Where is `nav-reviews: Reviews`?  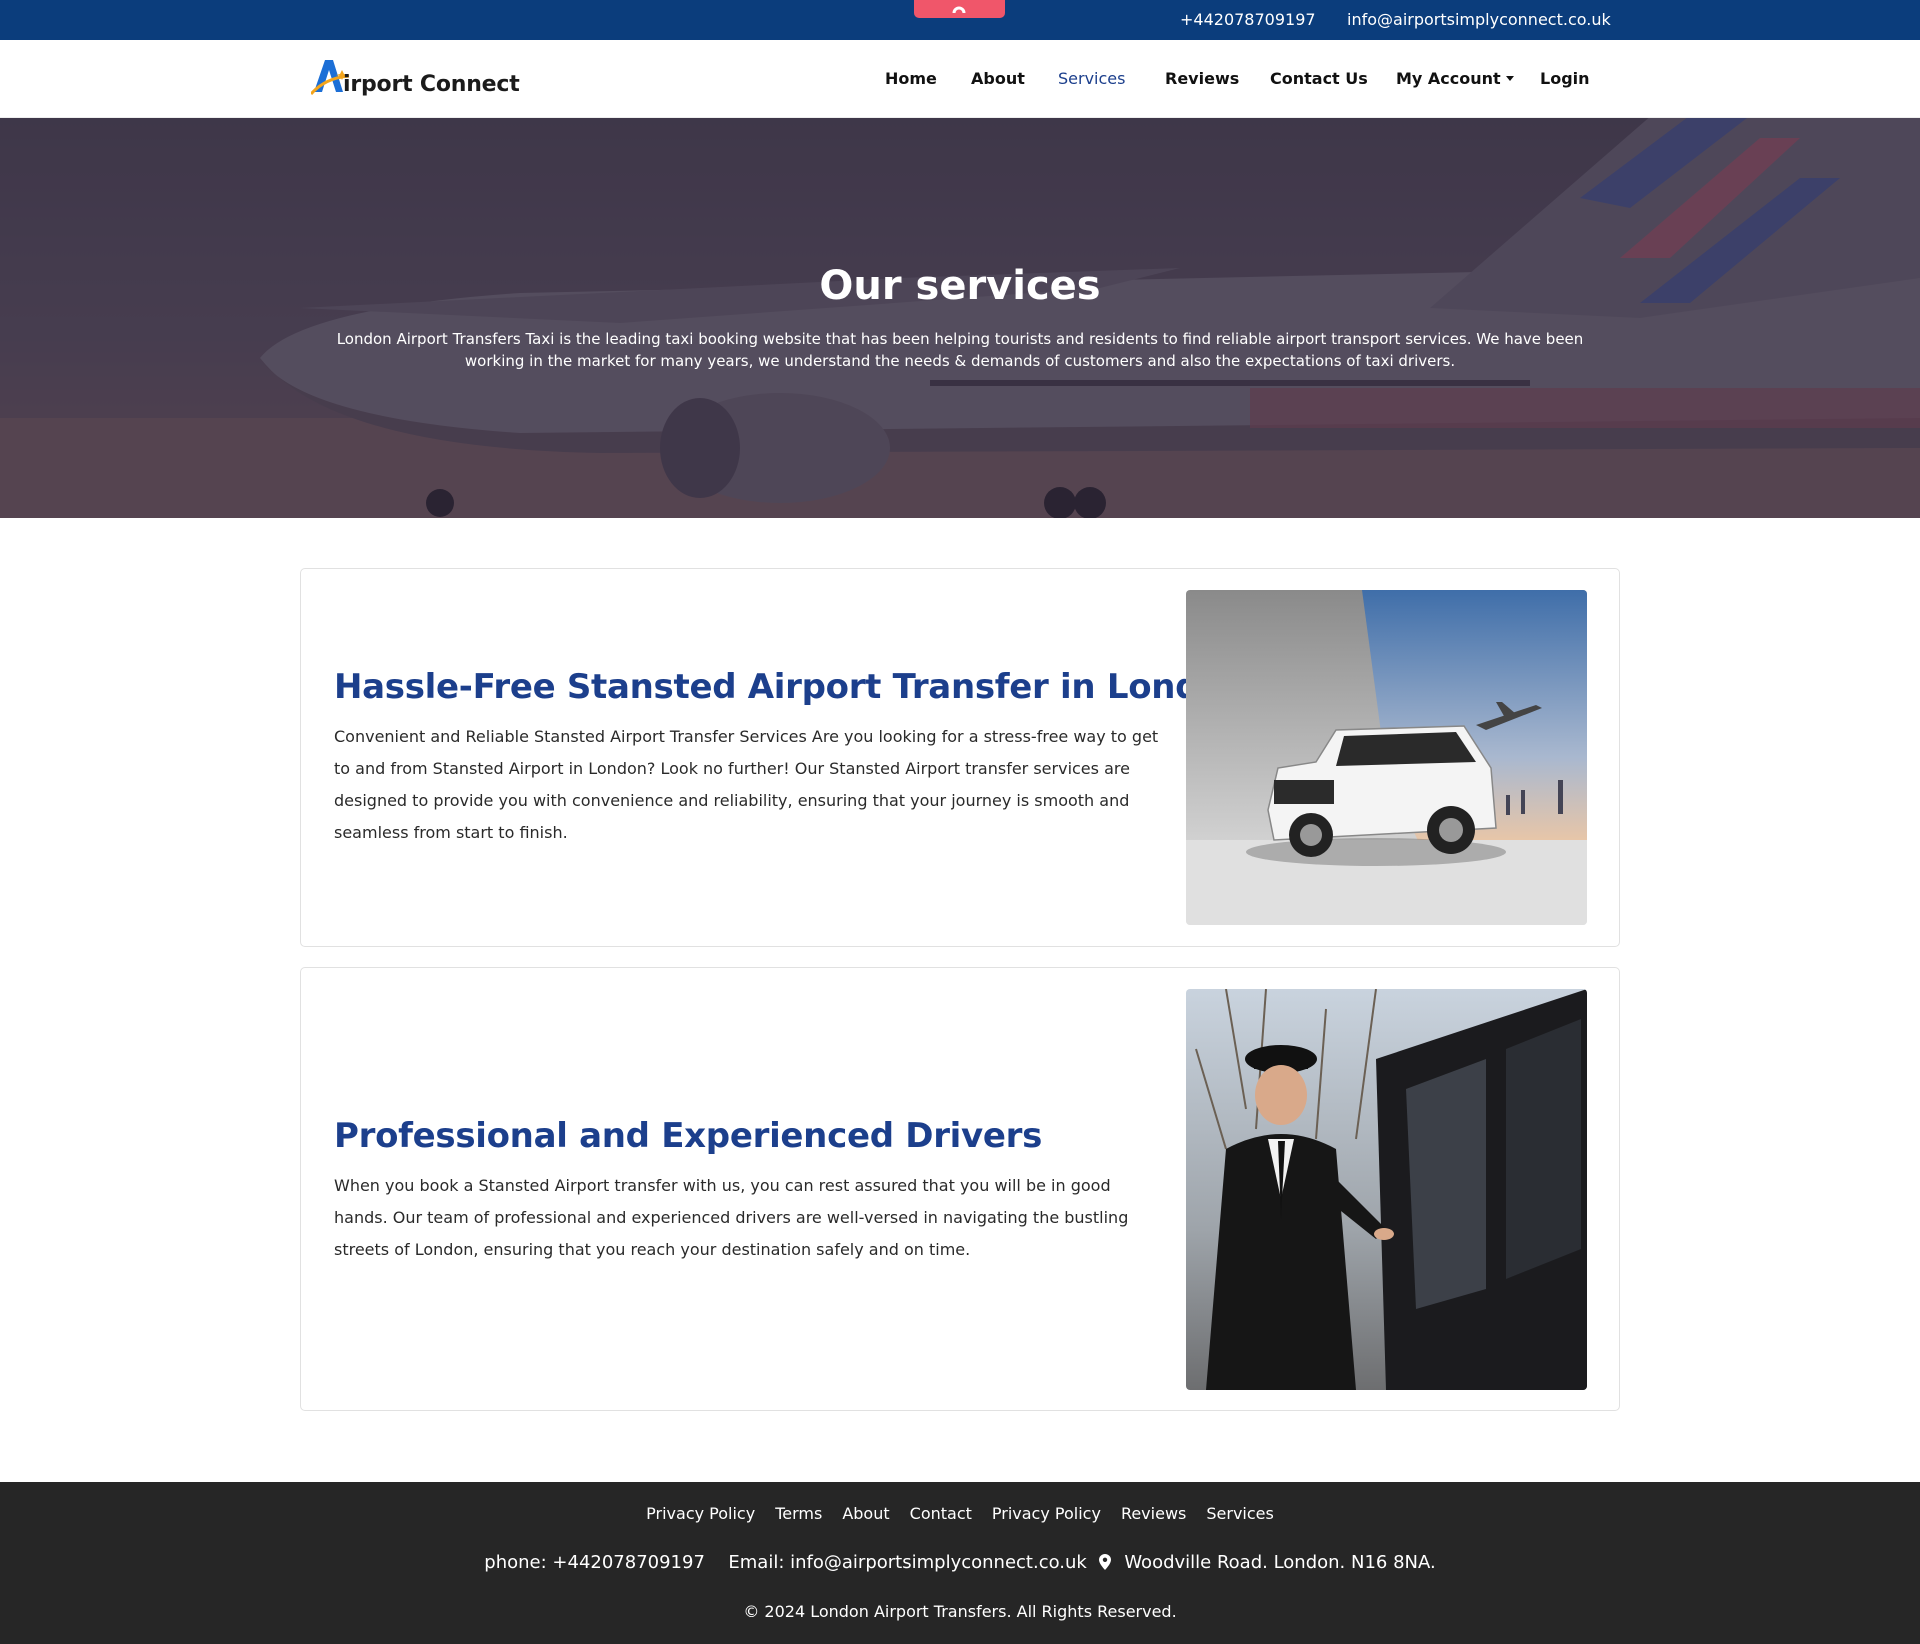 nav-reviews: Reviews is located at coordinates (1202, 78).